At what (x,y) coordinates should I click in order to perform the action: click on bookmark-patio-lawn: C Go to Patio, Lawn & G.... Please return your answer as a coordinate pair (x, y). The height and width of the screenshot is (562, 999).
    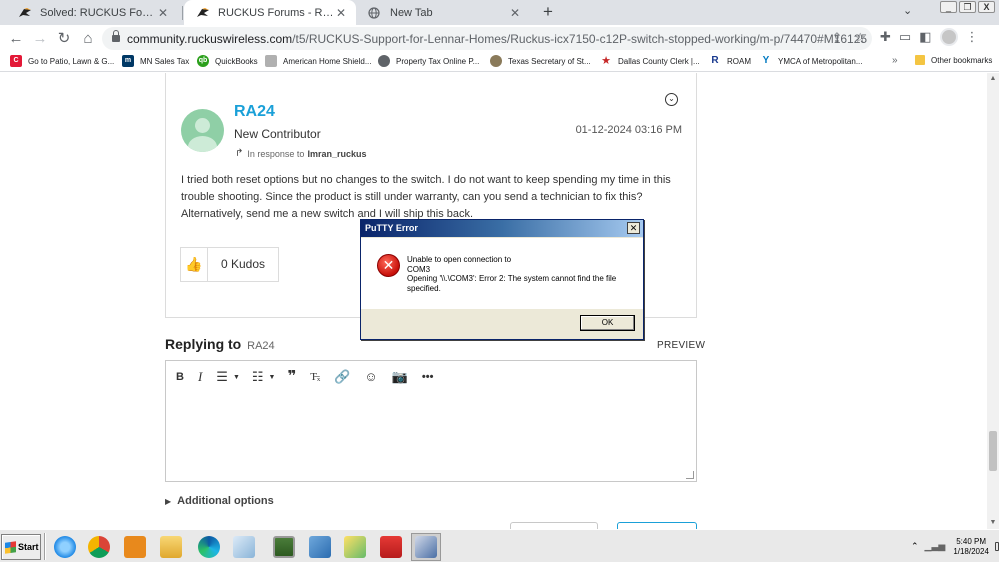
    Looking at the image, I should click on (62, 61).